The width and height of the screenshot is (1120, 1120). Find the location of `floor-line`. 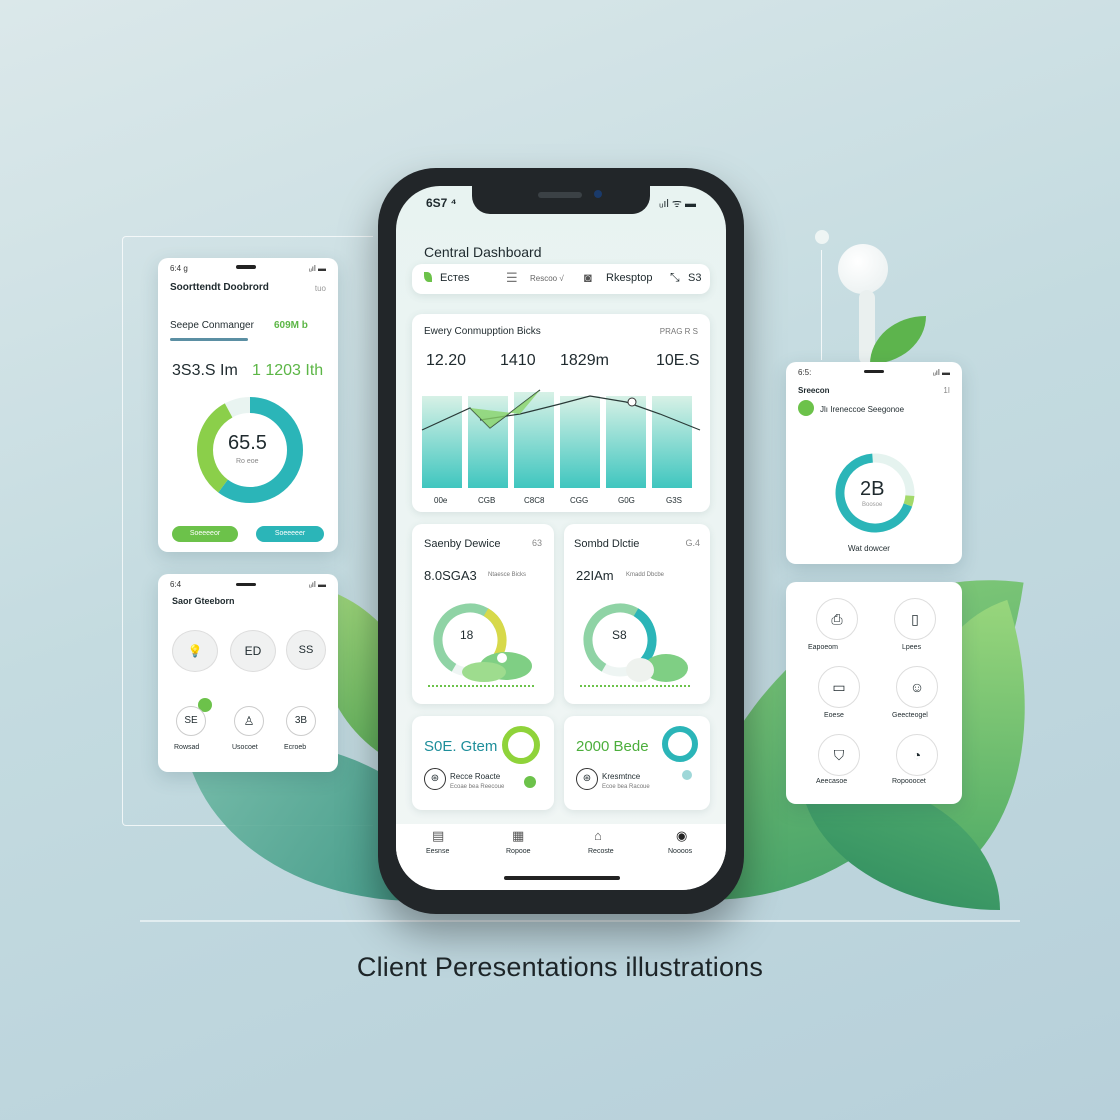

floor-line is located at coordinates (580, 921).